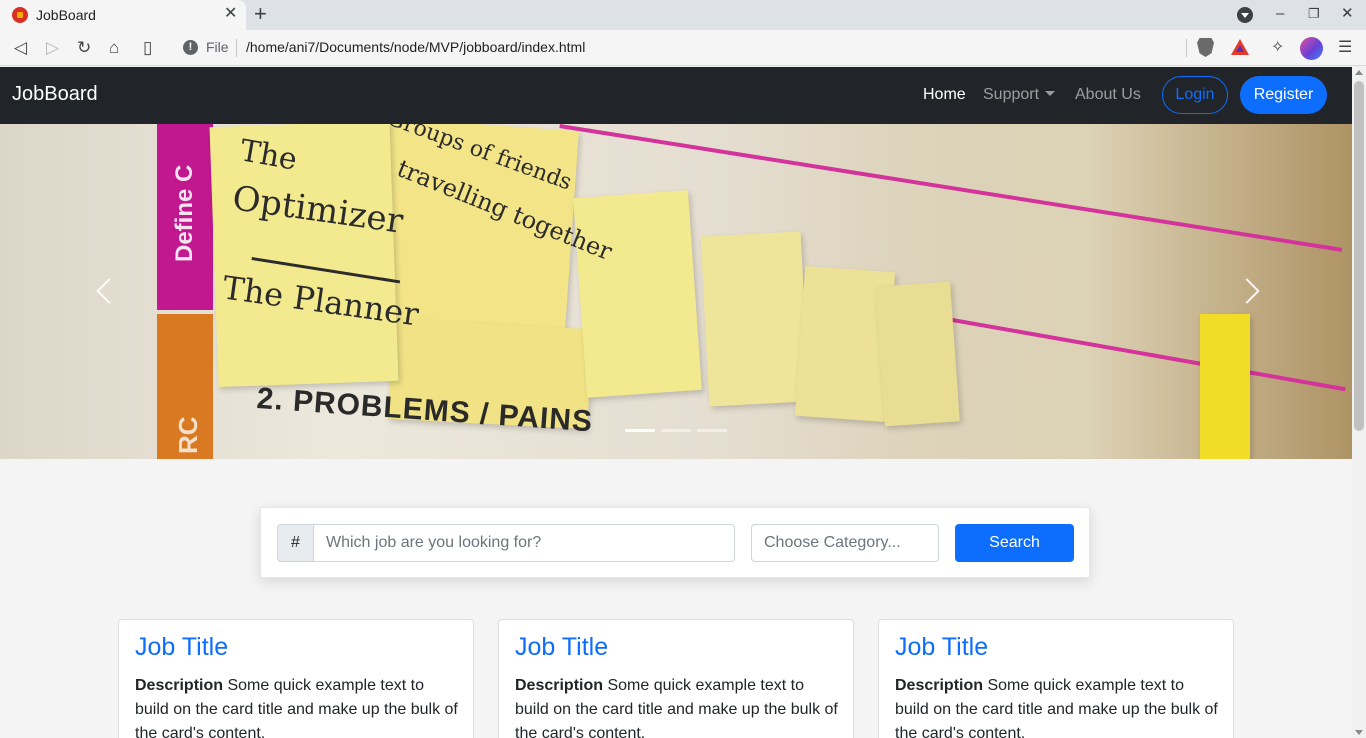 The height and width of the screenshot is (738, 1366). What do you see at coordinates (230, 14) in the screenshot?
I see `close-tab-icon: ✕` at bounding box center [230, 14].